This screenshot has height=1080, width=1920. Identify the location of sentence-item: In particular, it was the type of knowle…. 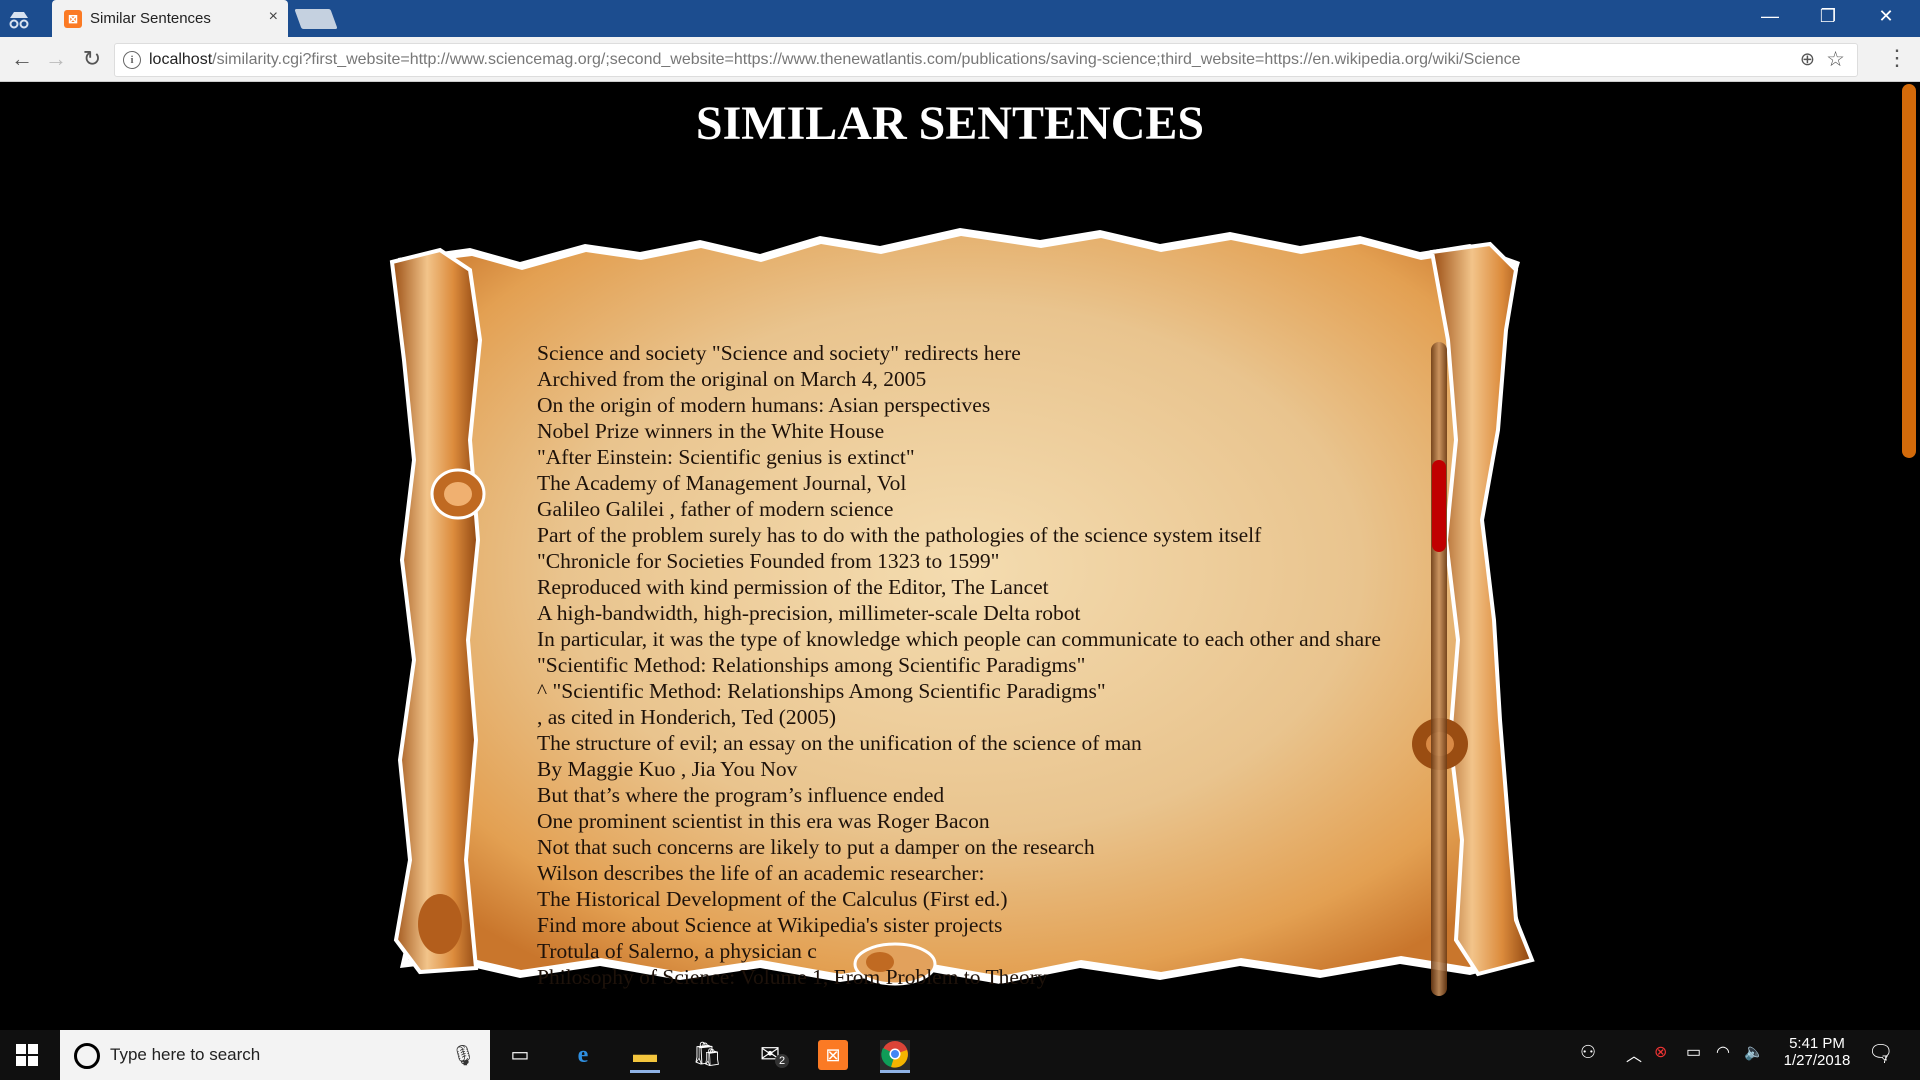
(959, 639).